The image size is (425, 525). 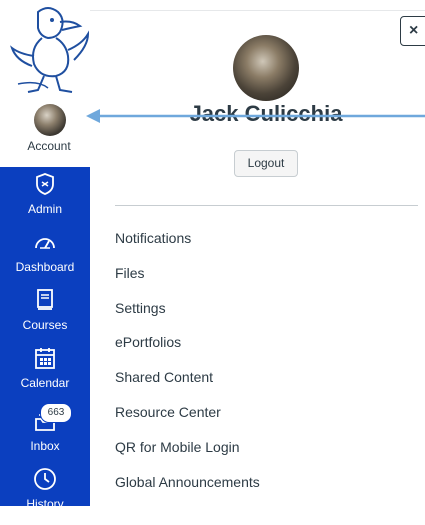 What do you see at coordinates (45, 504) in the screenshot?
I see `nav-item-label: History` at bounding box center [45, 504].